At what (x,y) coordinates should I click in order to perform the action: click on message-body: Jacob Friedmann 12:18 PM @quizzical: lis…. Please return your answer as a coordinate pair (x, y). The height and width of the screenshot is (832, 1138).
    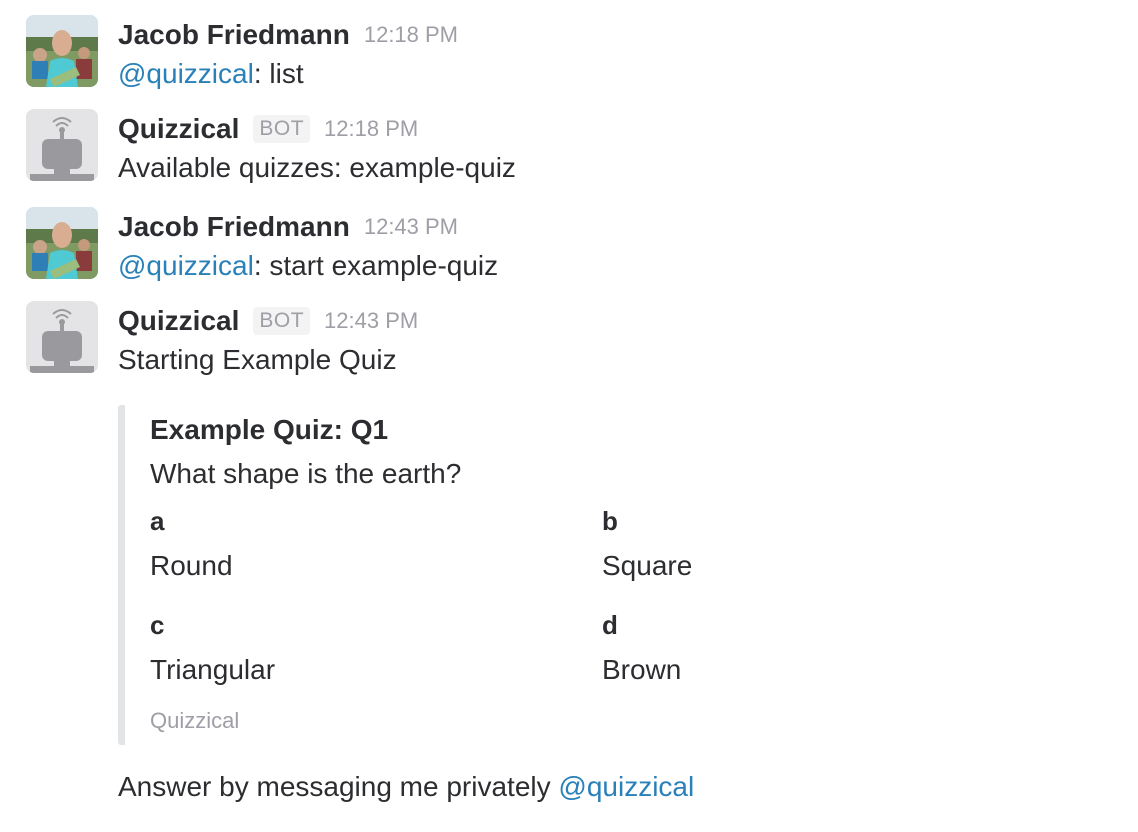
    Looking at the image, I should click on (617, 54).